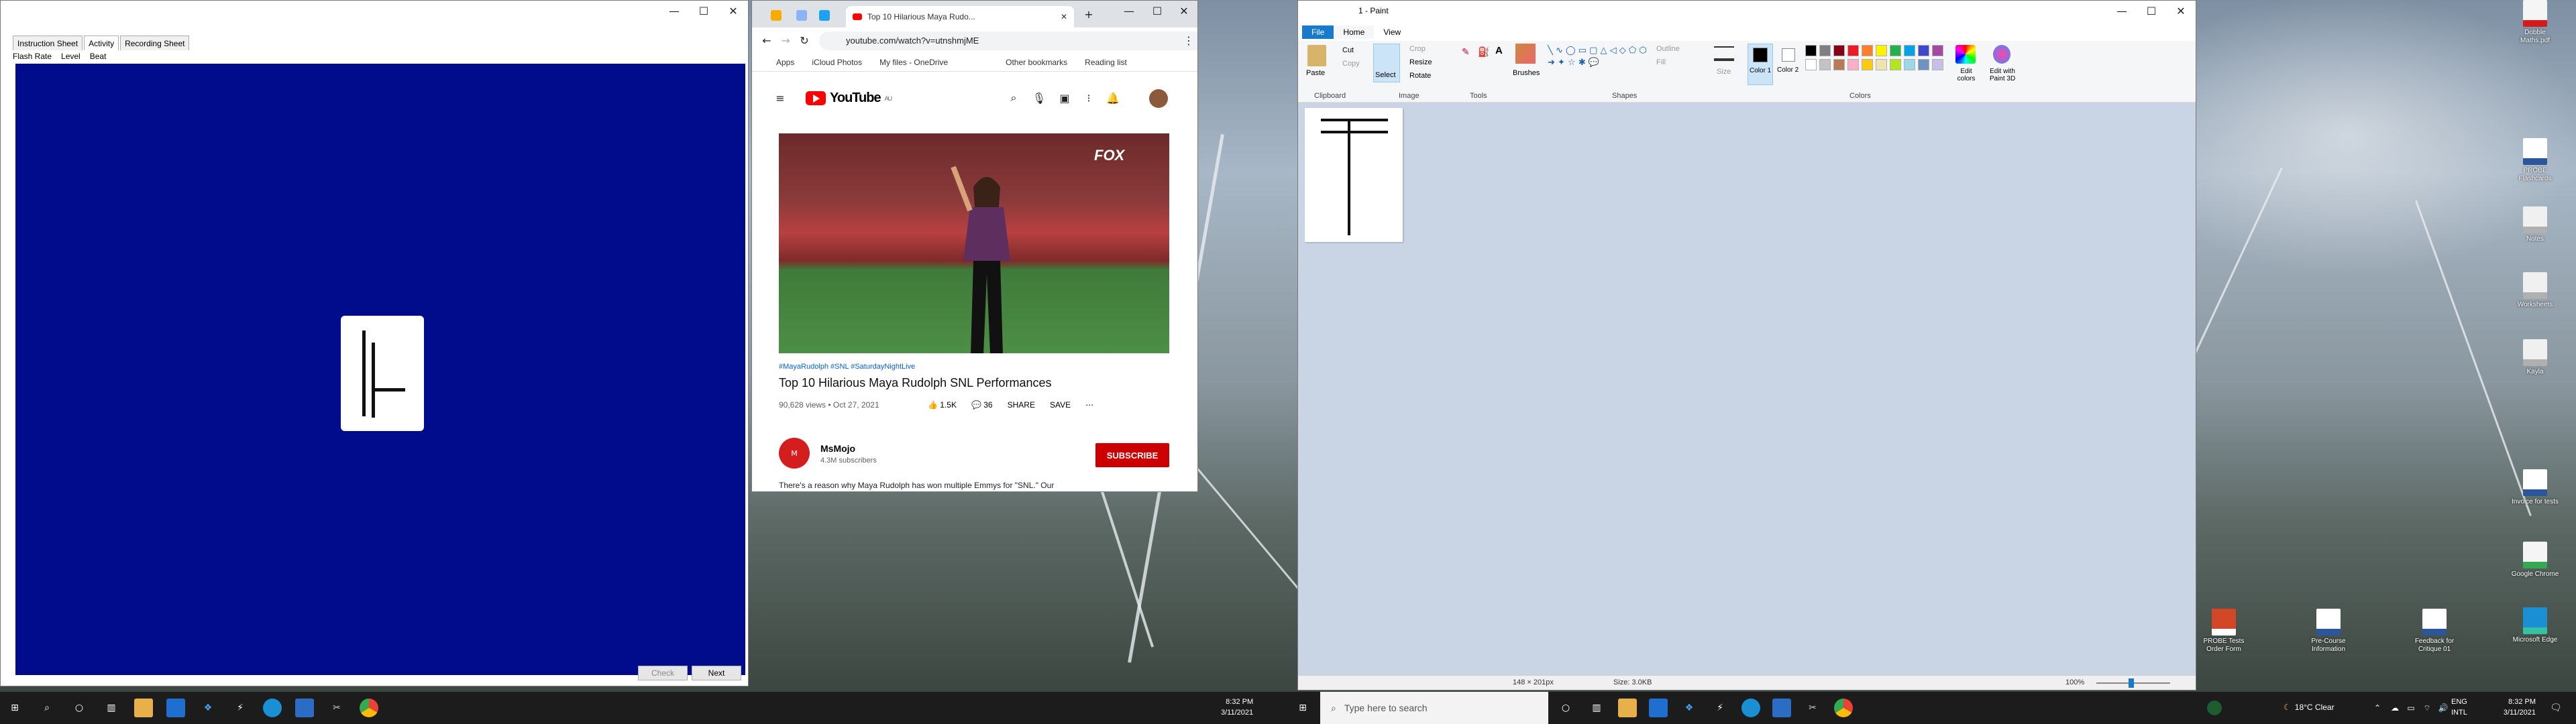  What do you see at coordinates (847, 367) in the screenshot?
I see `video-tags: #MayaRudolph #SNL #SaturdayNightLive` at bounding box center [847, 367].